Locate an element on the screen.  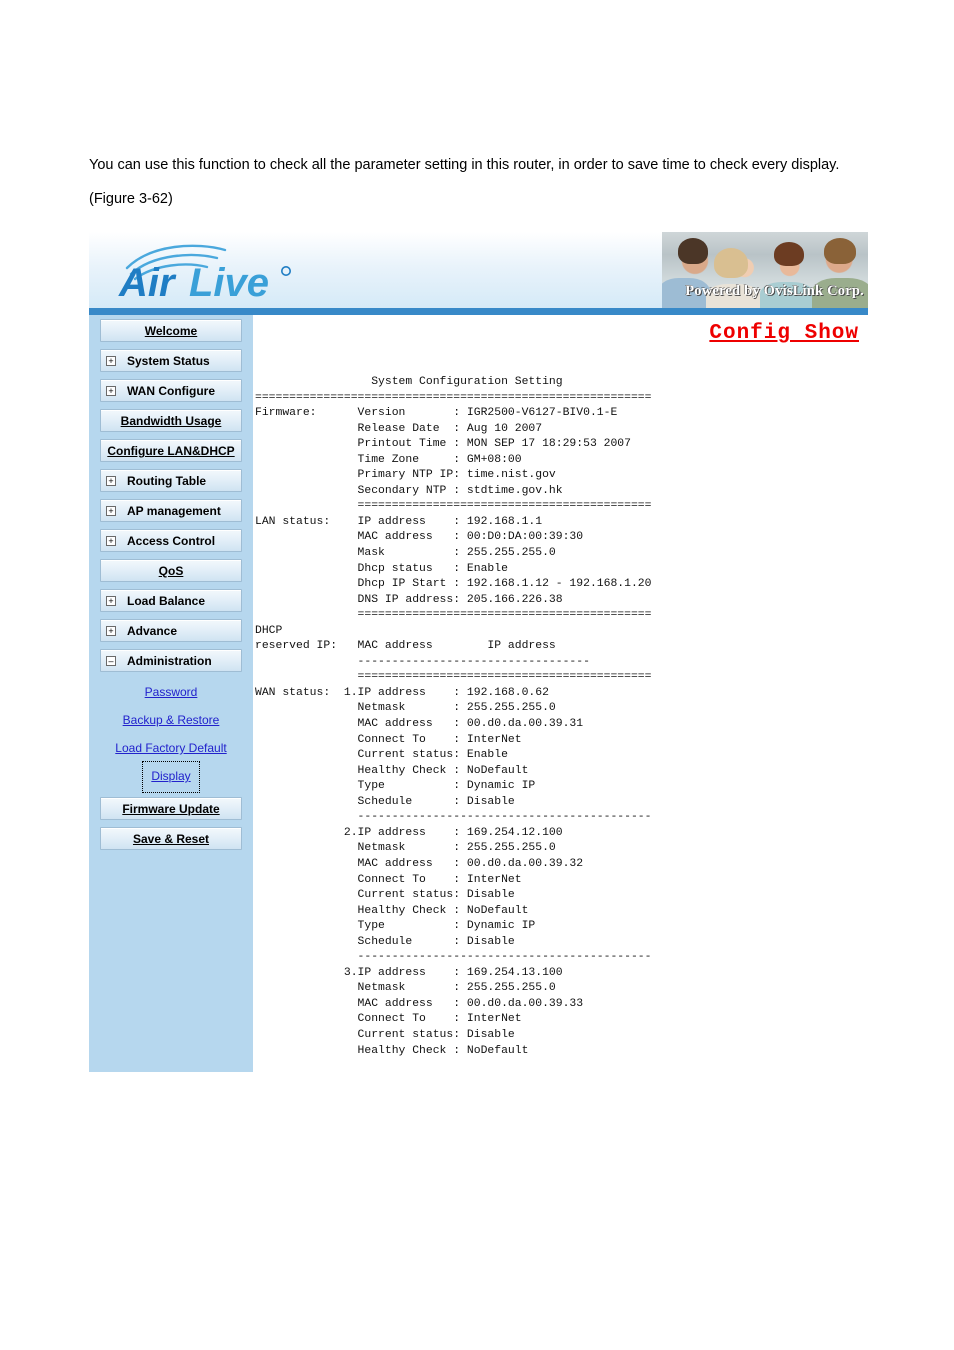
sidebar-subitem-backup-restore: Backup & Restore is located at coordinates (171, 721).